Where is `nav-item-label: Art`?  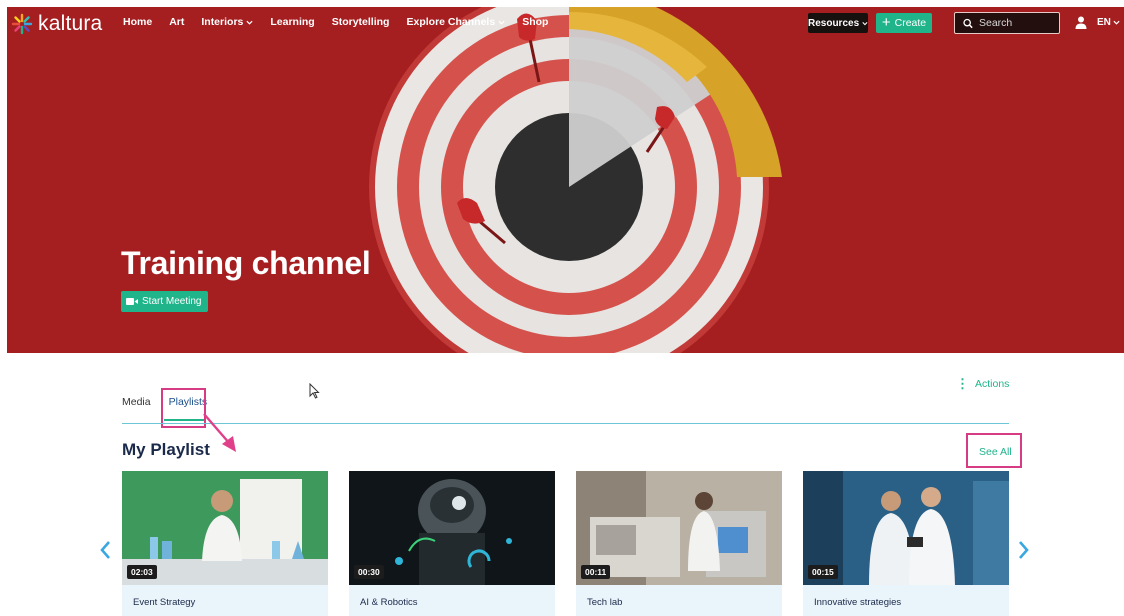
nav-item-label: Art is located at coordinates (177, 22).